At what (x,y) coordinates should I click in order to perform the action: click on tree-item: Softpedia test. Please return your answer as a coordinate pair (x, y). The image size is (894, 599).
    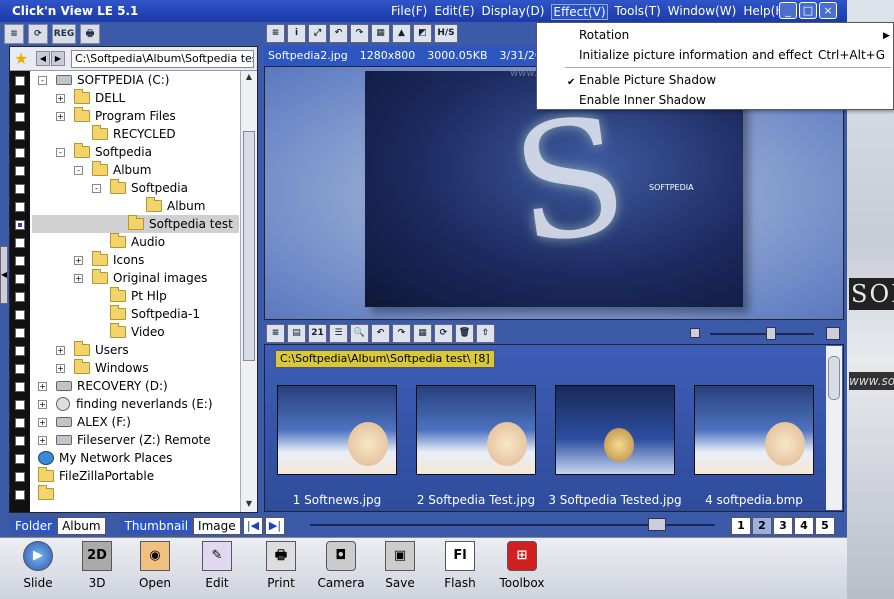
    Looking at the image, I should click on (135, 224).